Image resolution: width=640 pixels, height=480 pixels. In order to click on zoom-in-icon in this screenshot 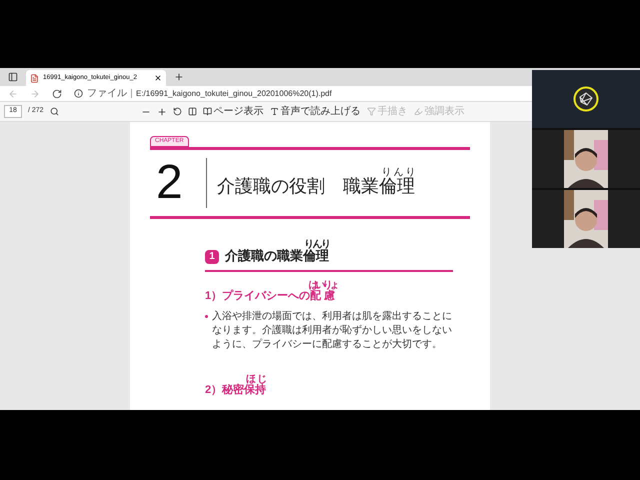, I will do `click(161, 111)`.